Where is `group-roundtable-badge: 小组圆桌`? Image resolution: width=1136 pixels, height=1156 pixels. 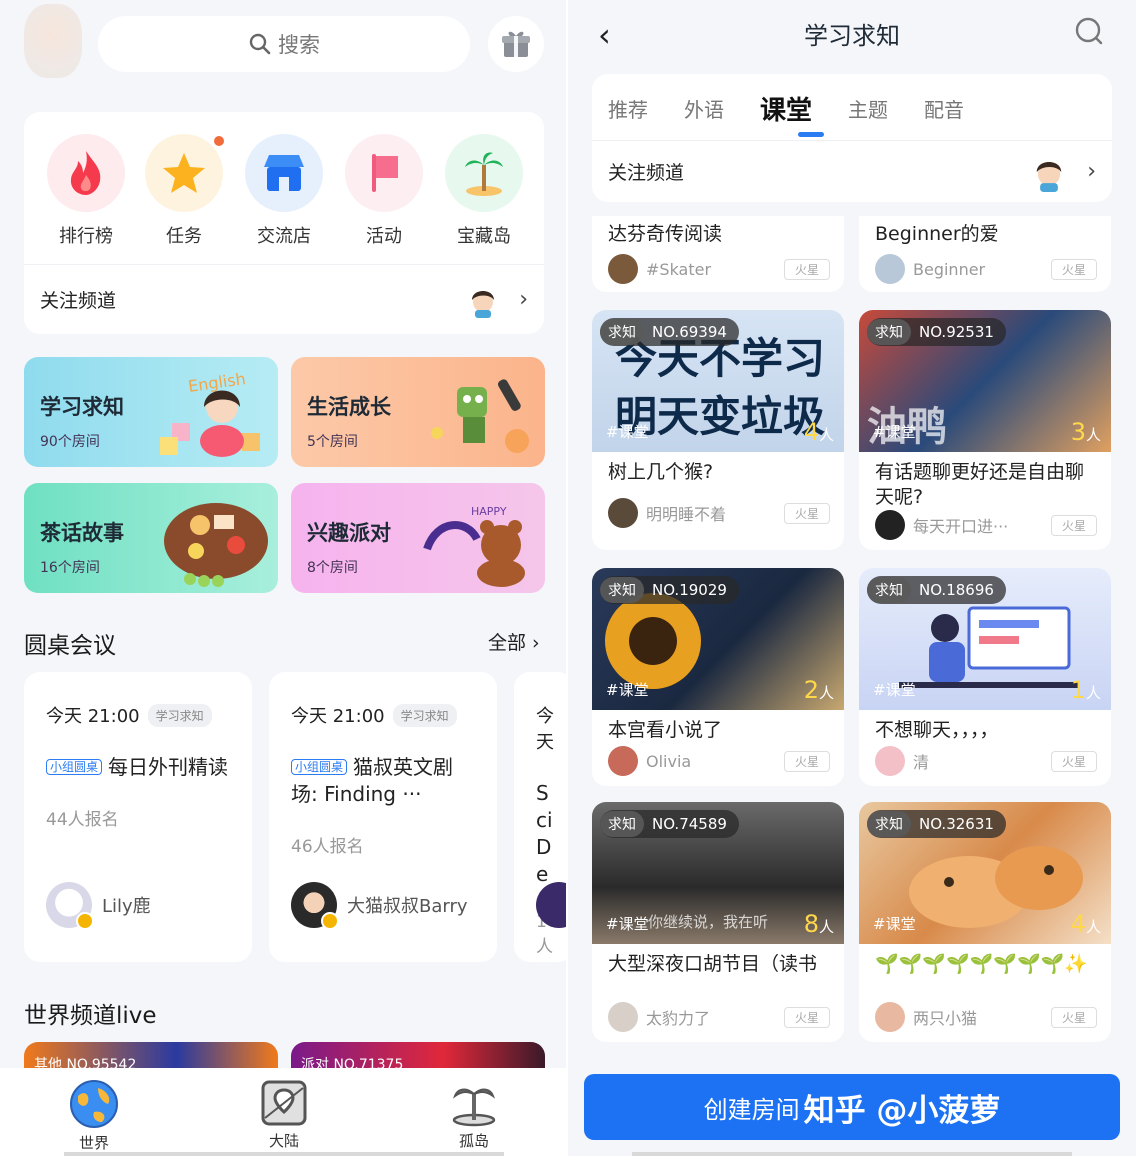
group-roundtable-badge: 小组圆桌 is located at coordinates (74, 767).